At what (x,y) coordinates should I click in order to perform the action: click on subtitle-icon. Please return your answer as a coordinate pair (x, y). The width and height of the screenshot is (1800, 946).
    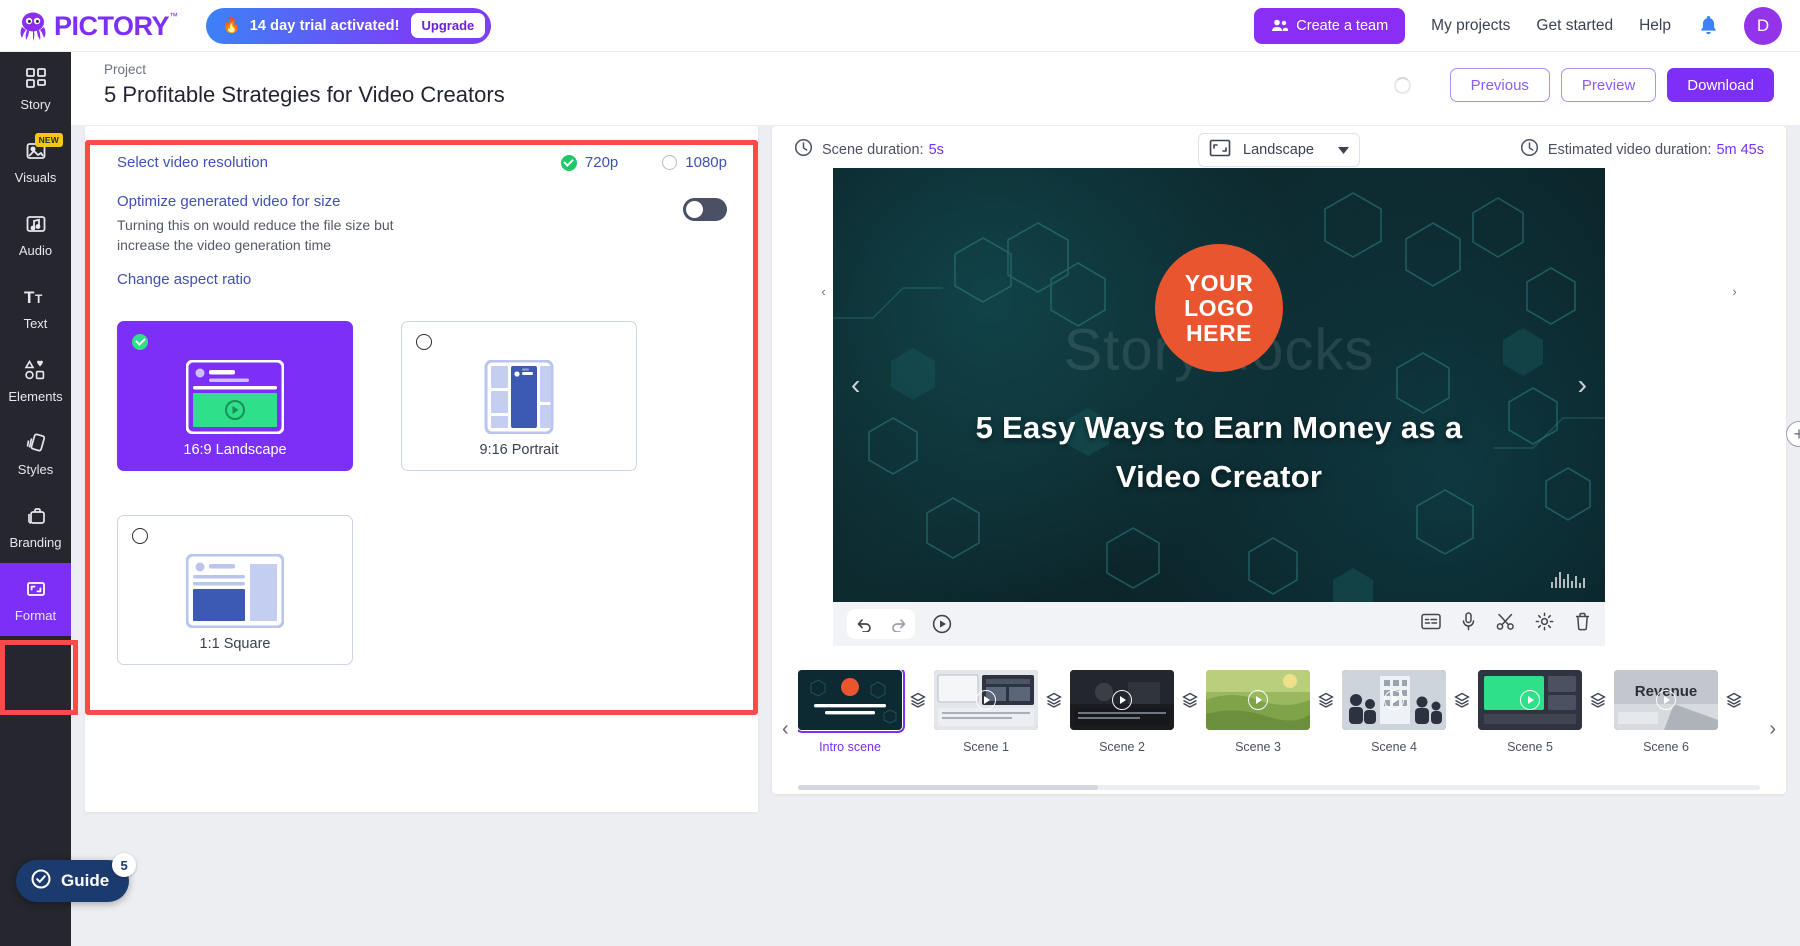
    Looking at the image, I should click on (1431, 624).